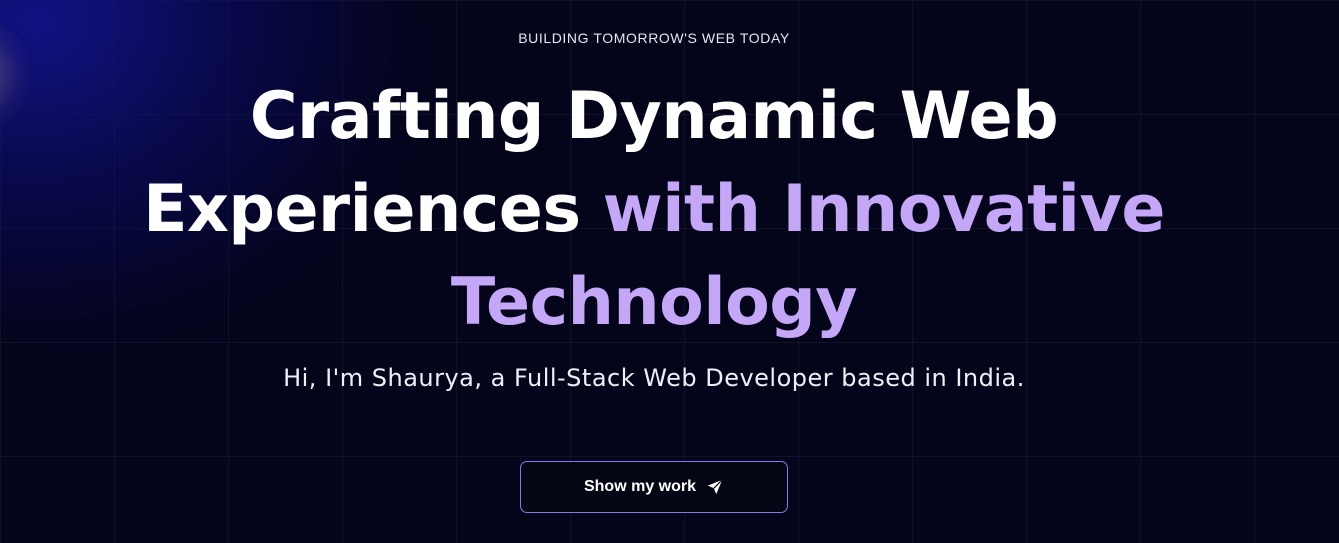 The image size is (1339, 543). Describe the element at coordinates (654, 38) in the screenshot. I see `hero-eyebrow: BUILDING TOMORROW'S WEB TODAY` at that location.